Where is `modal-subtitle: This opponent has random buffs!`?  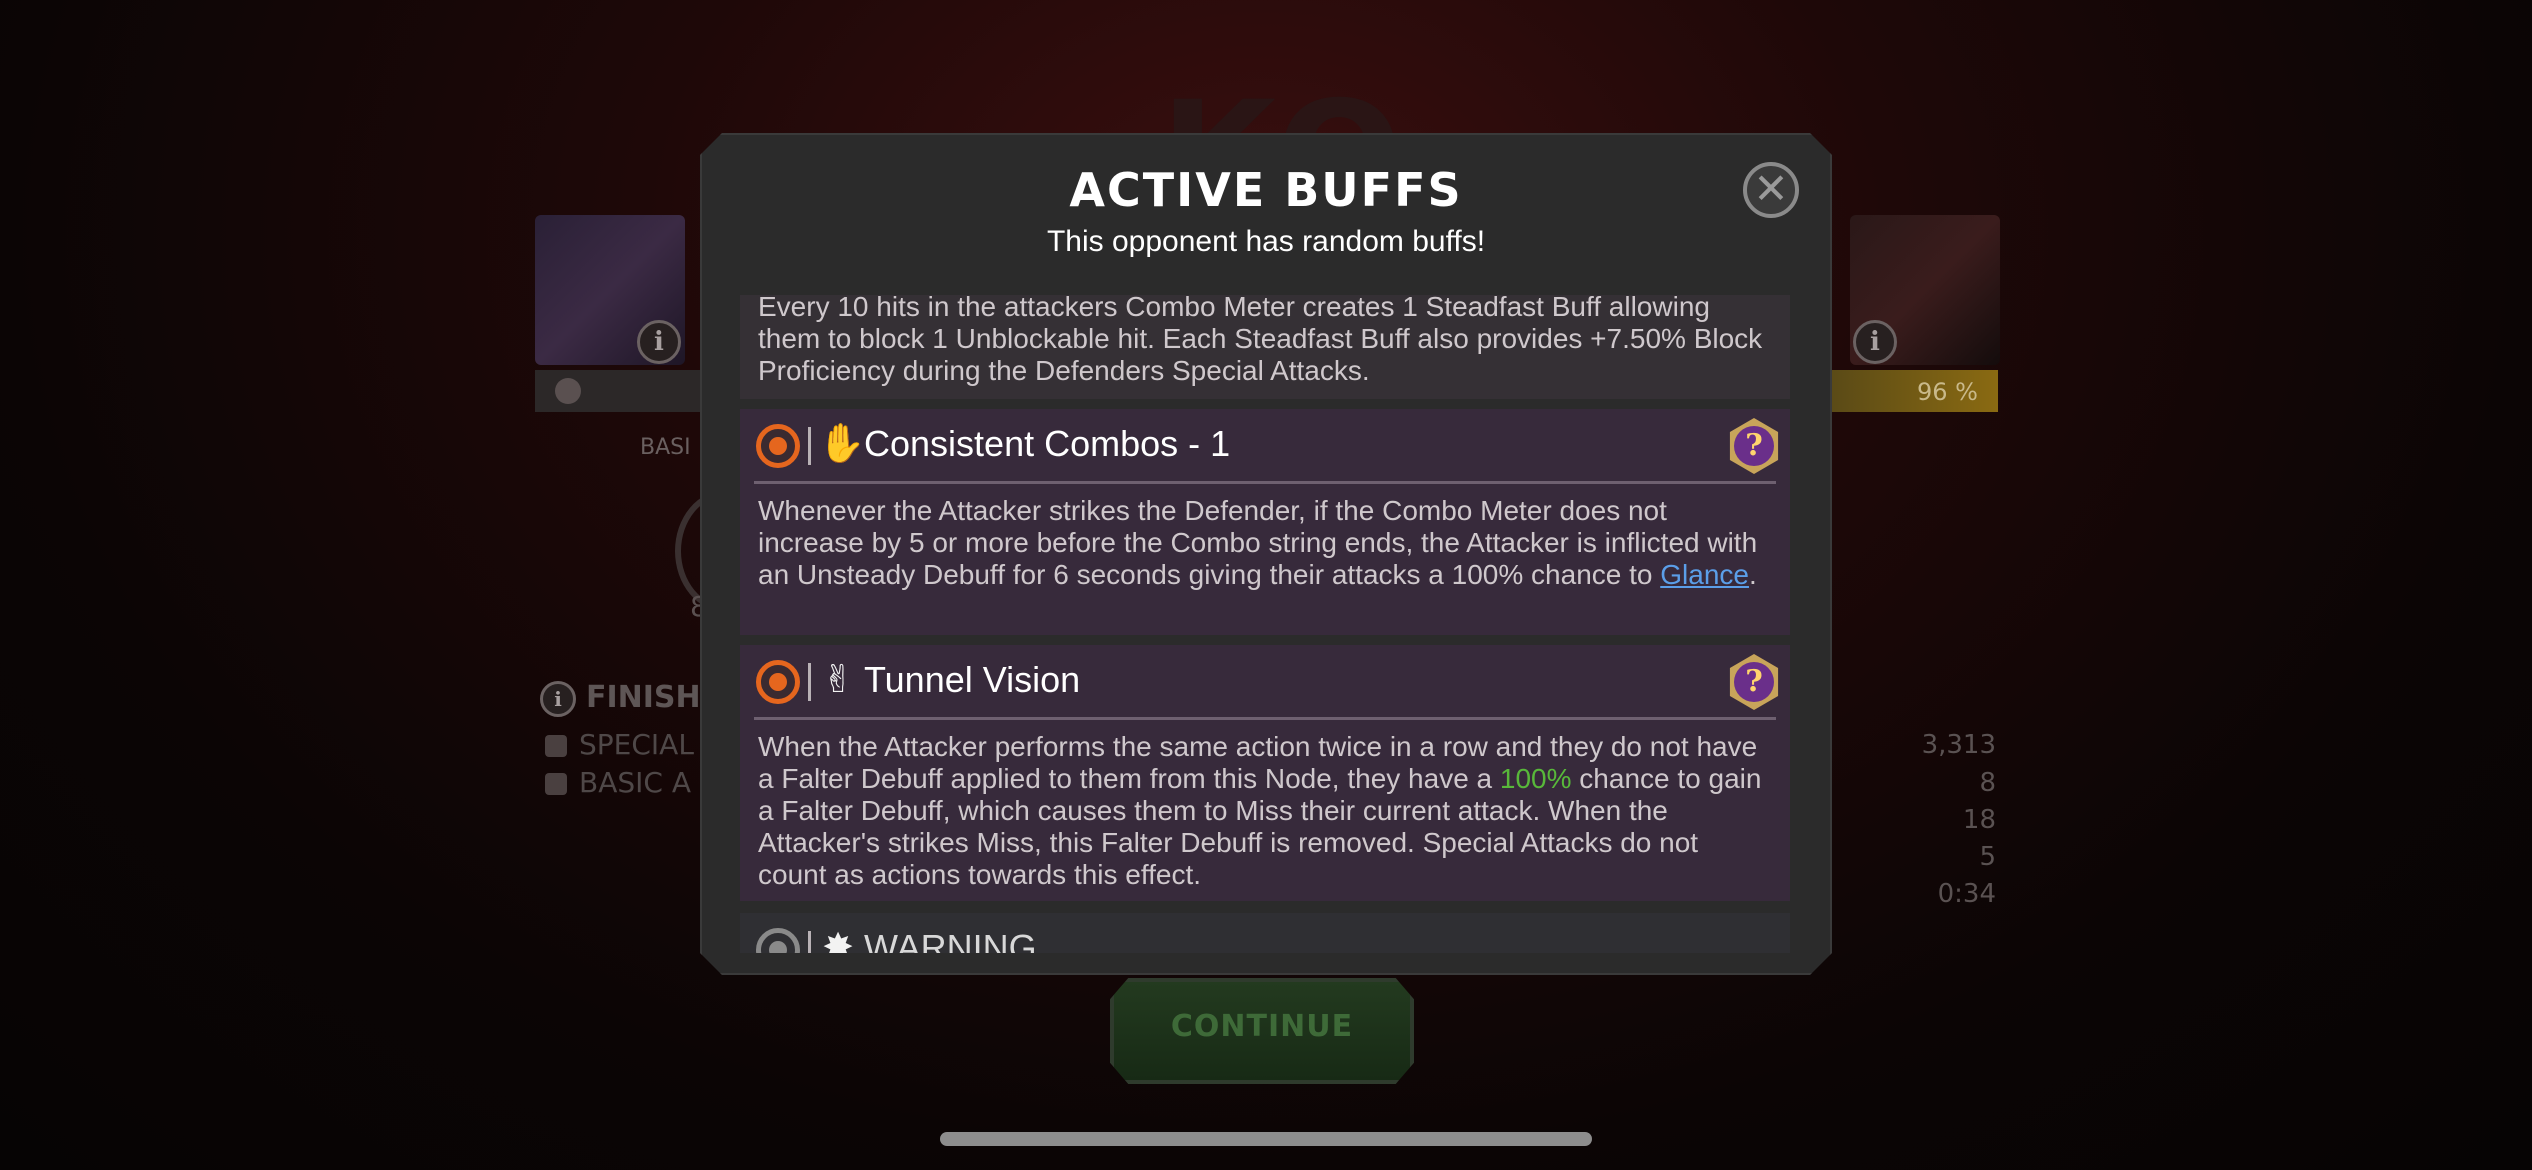 modal-subtitle: This opponent has random buffs! is located at coordinates (1266, 241).